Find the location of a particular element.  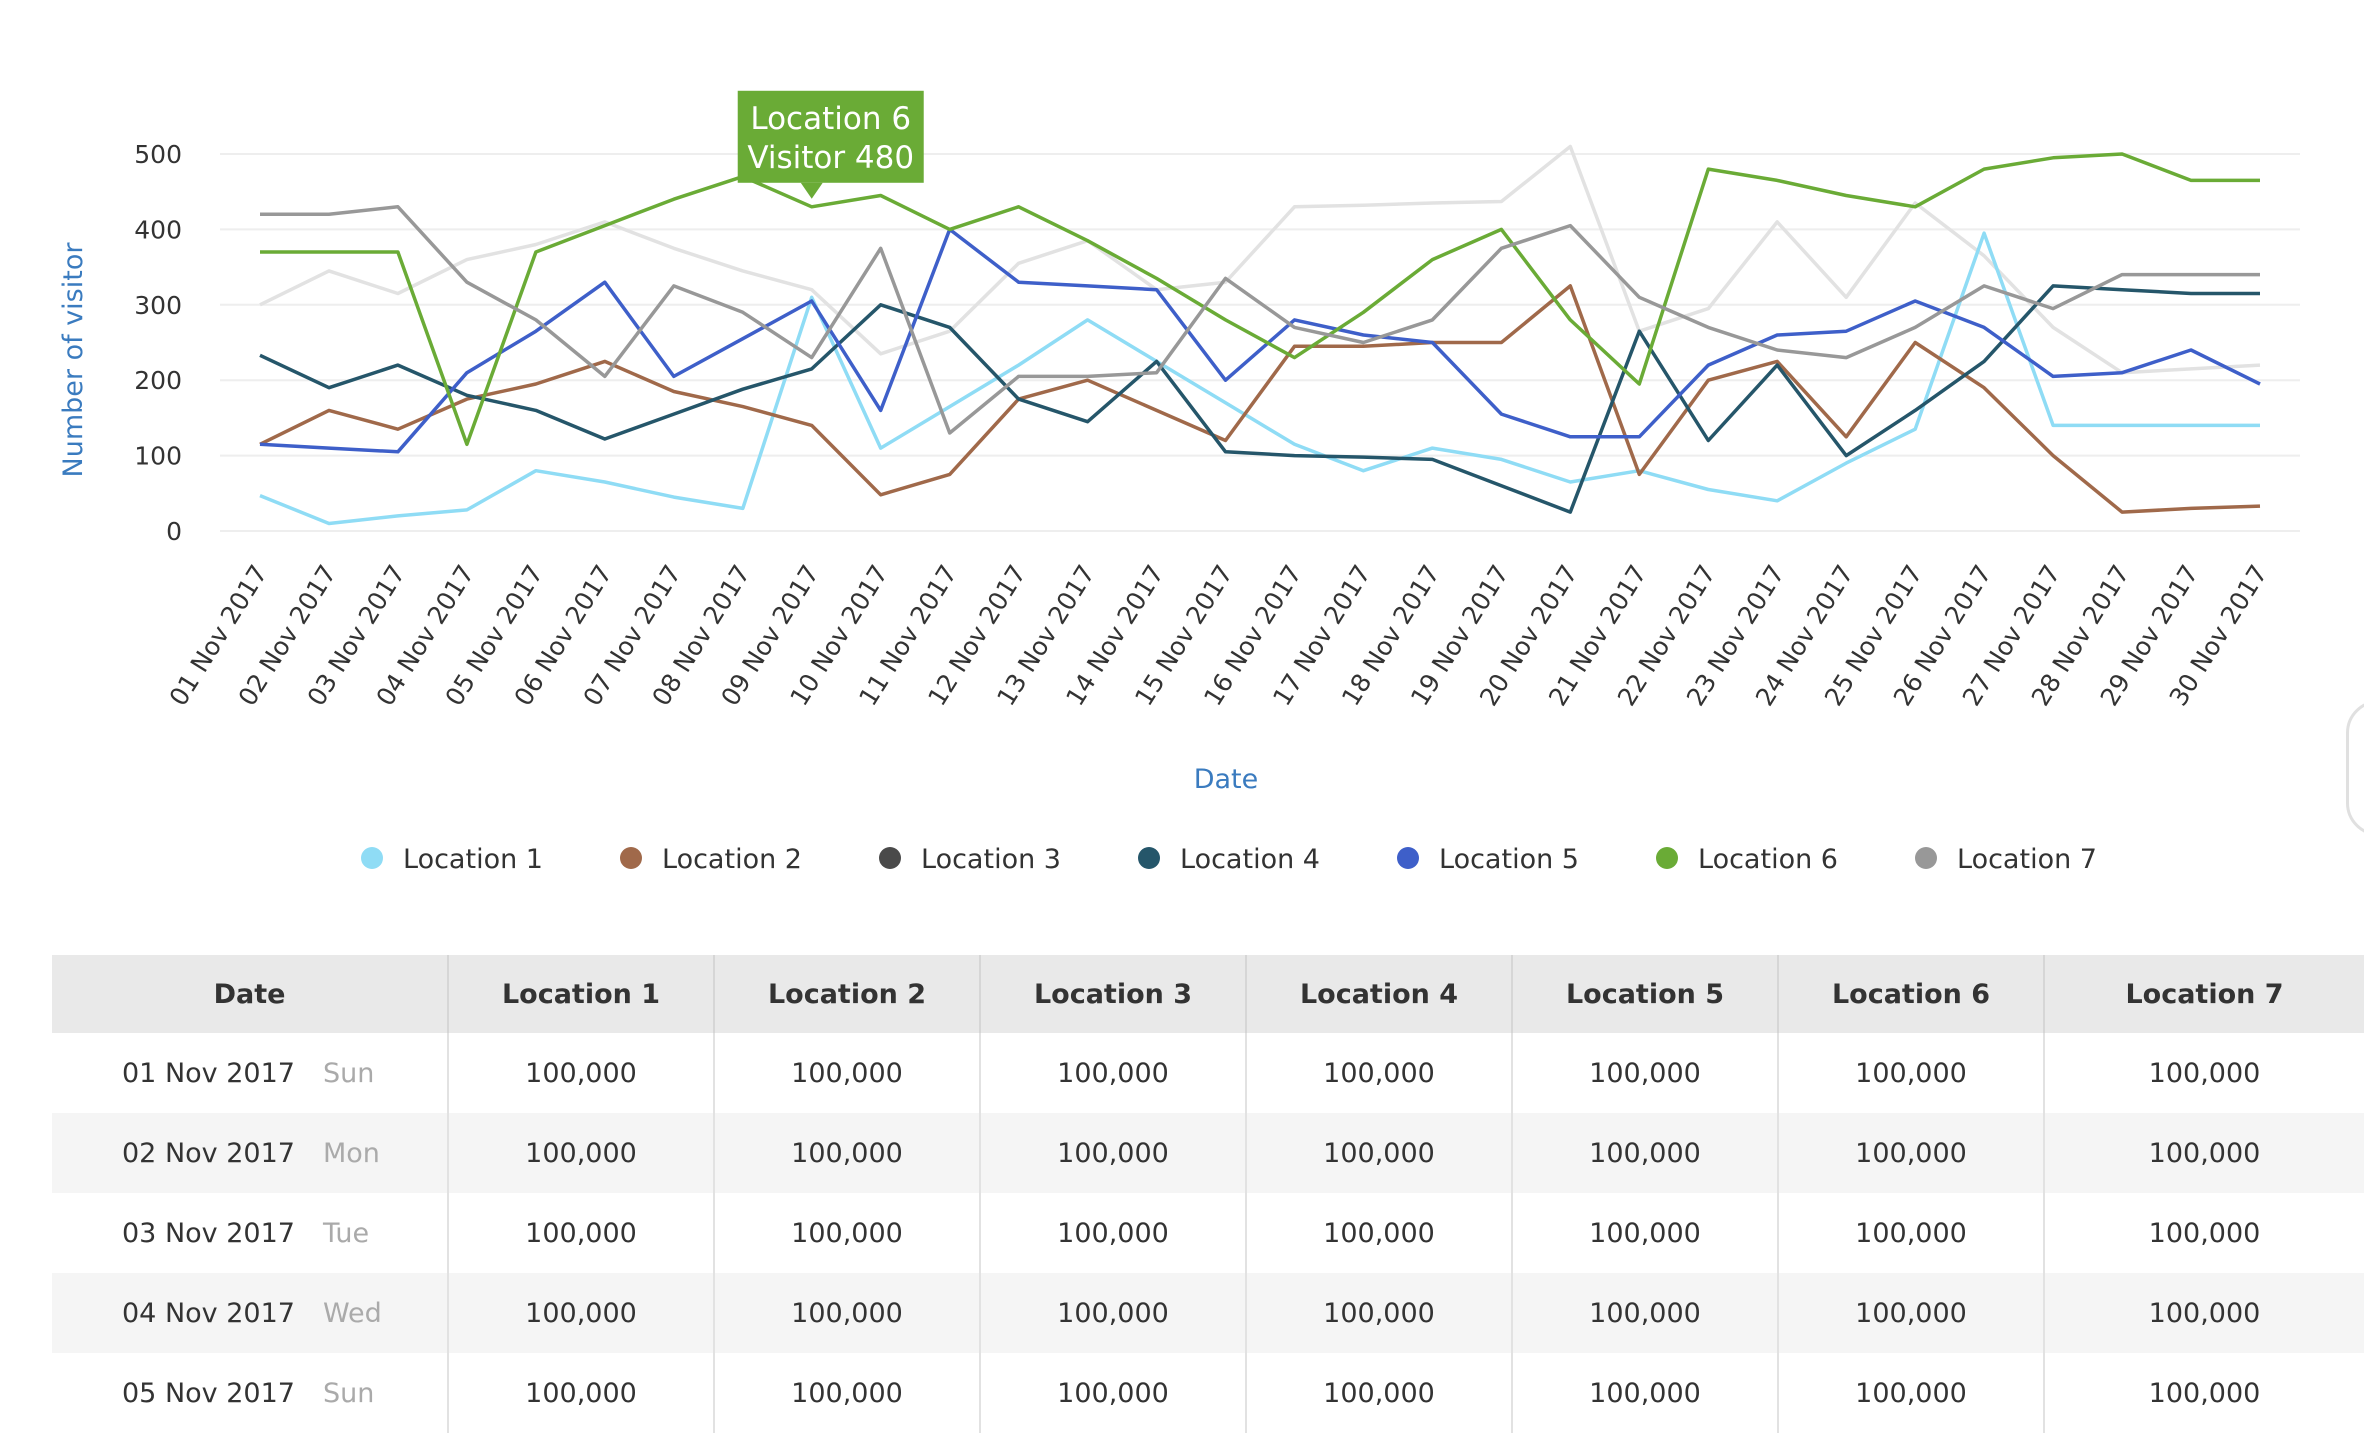

legend-item-location-6: Location 6 is located at coordinates (1747, 859).